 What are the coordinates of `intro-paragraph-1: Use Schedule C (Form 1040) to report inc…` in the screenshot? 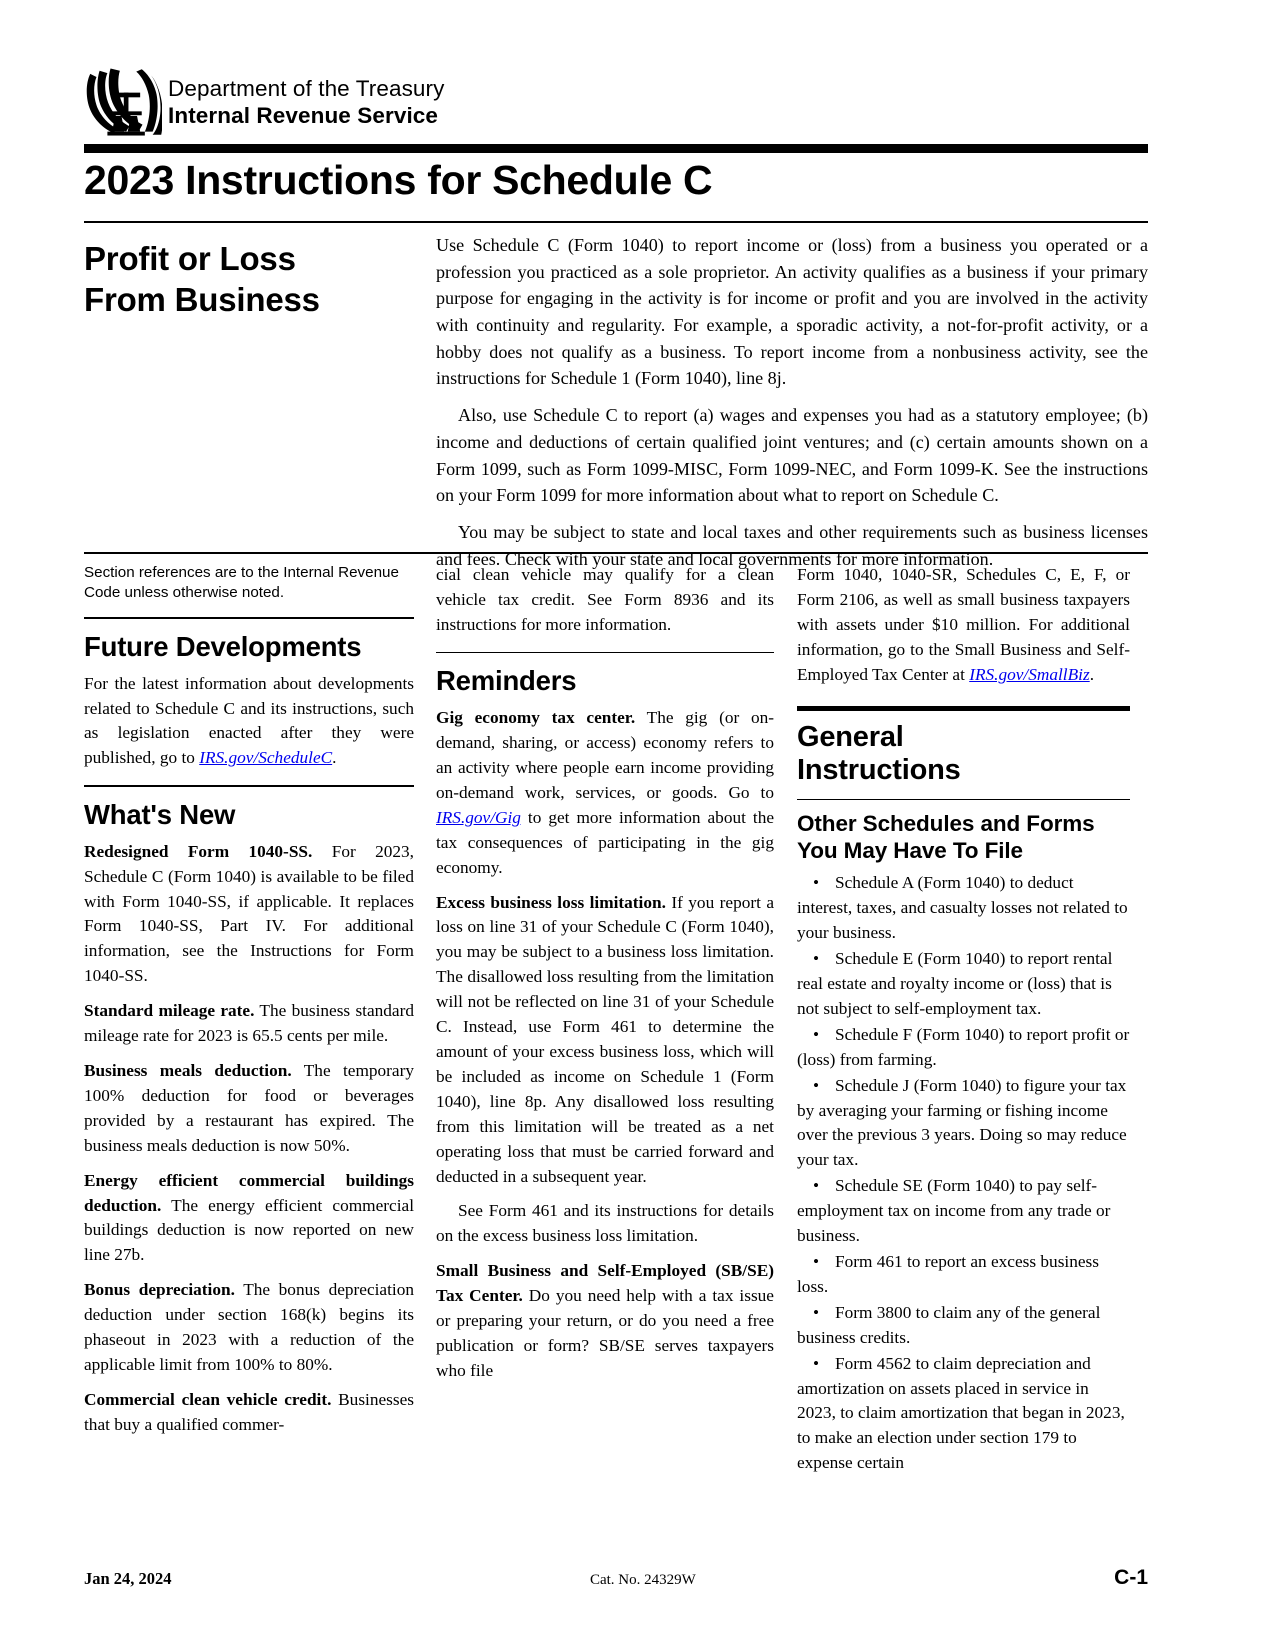 It's located at (792, 312).